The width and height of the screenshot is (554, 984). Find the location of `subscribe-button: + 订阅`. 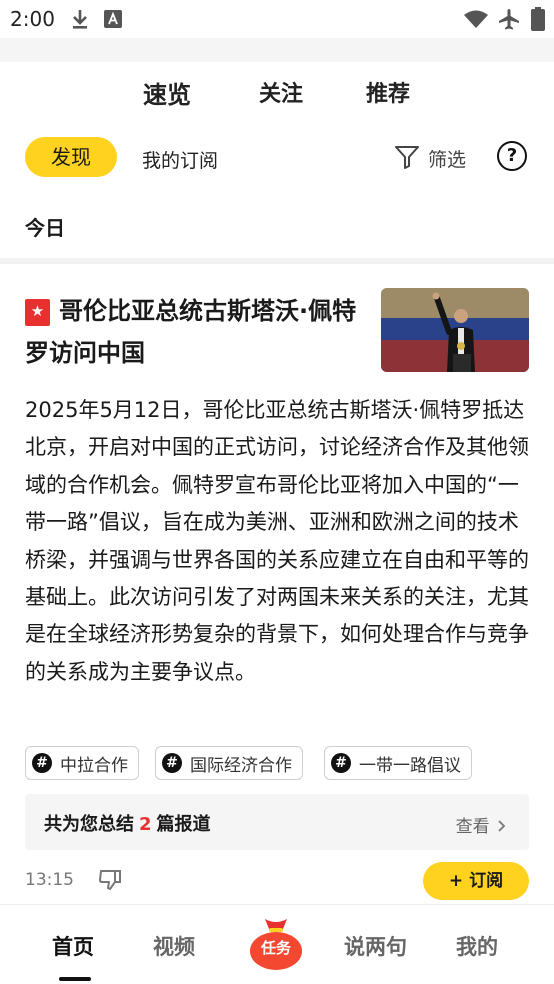

subscribe-button: + 订阅 is located at coordinates (476, 881).